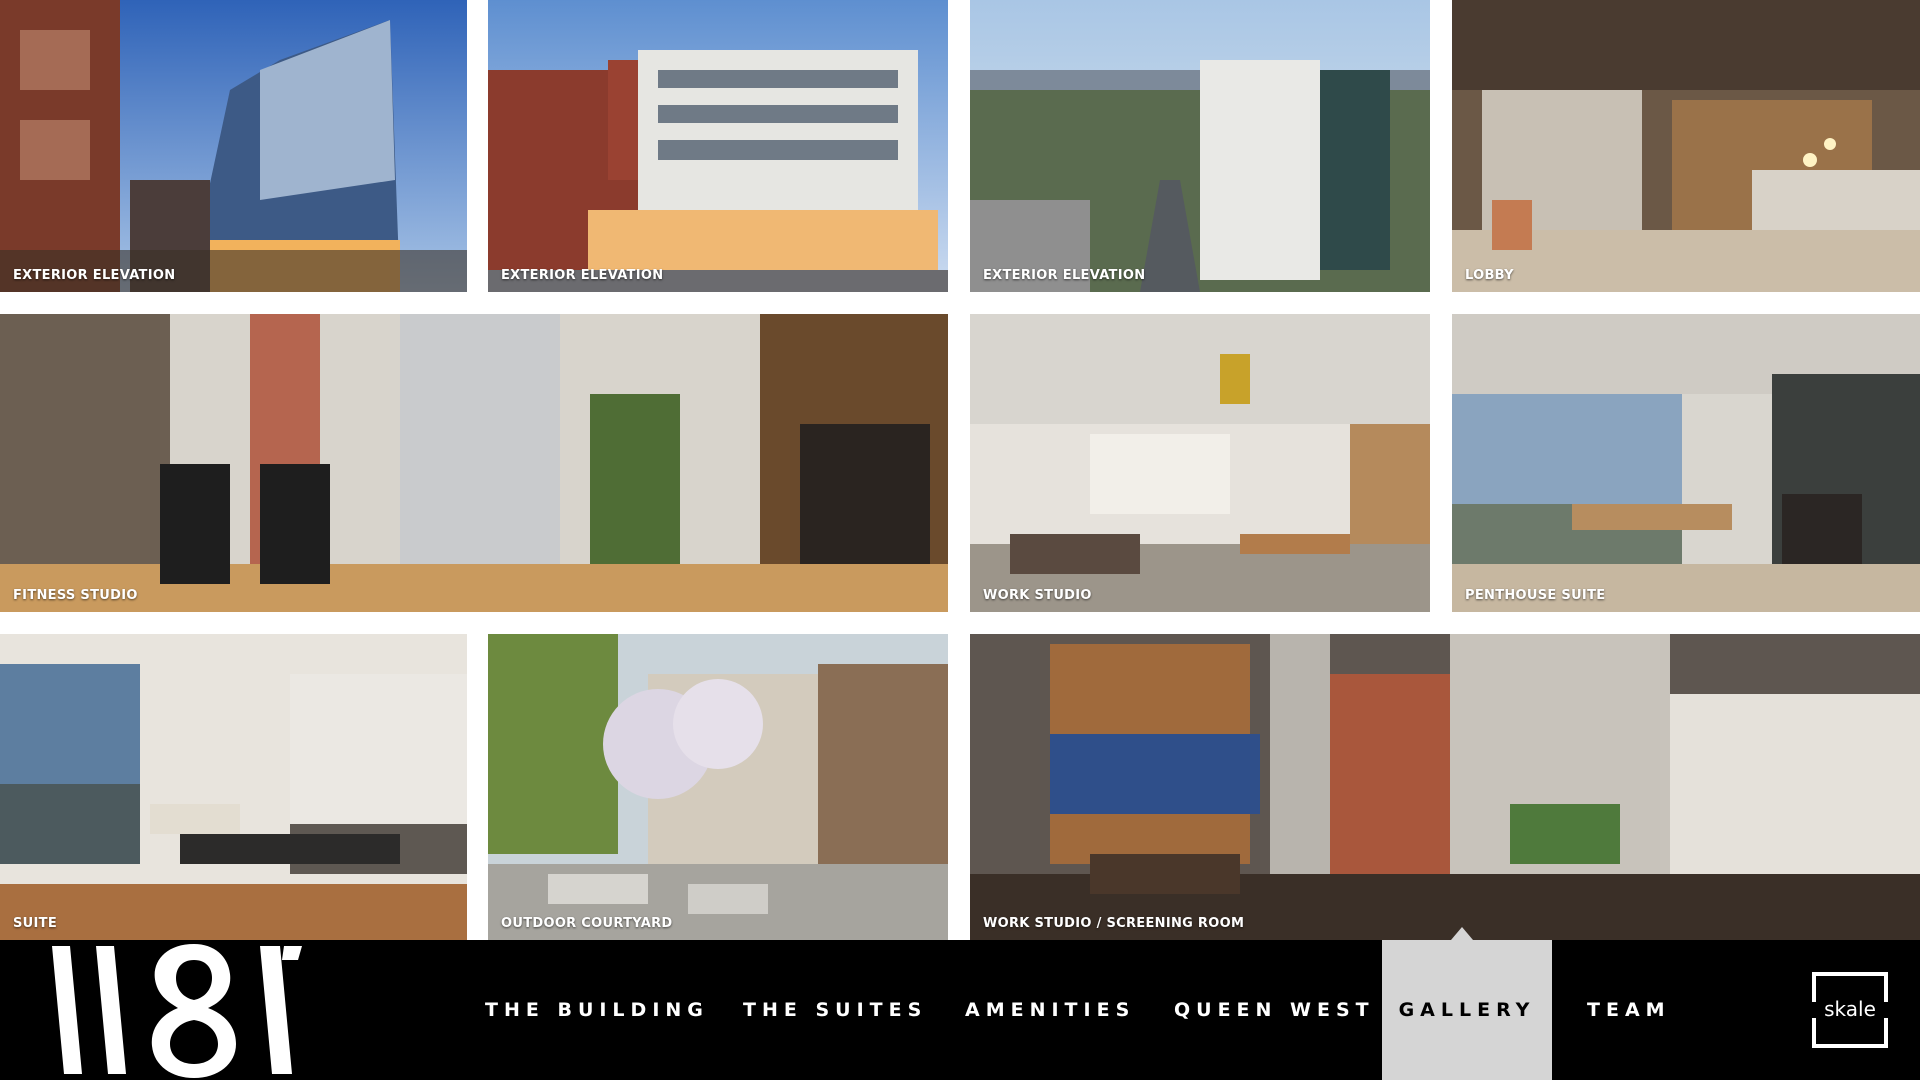 The width and height of the screenshot is (1920, 1080). Describe the element at coordinates (1462, 933) in the screenshot. I see `active-tab-caret-icon` at that location.